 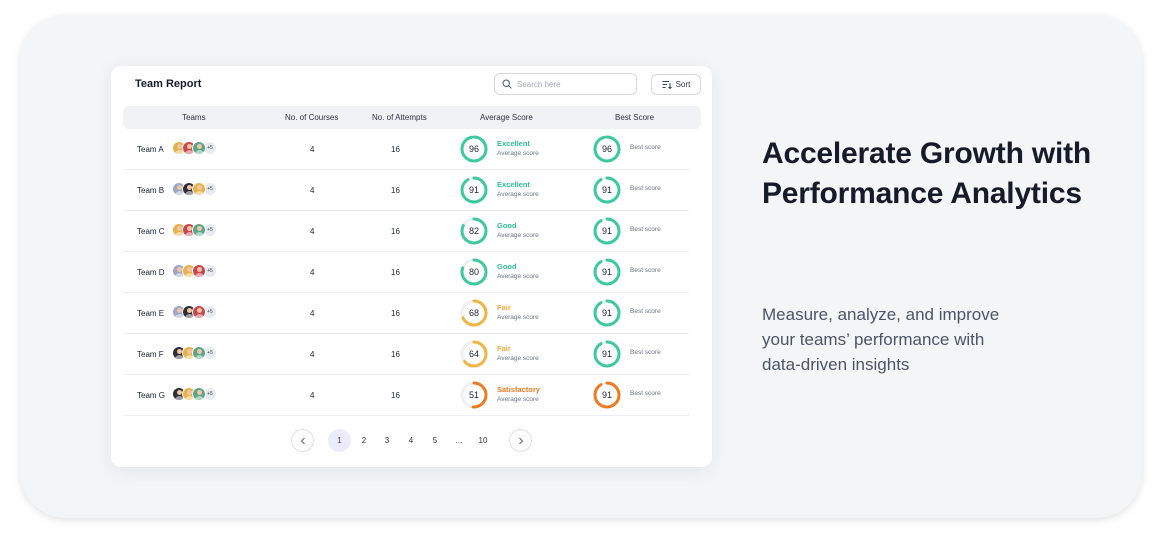 I want to click on average-score-ring-value: 96, so click(x=473, y=149).